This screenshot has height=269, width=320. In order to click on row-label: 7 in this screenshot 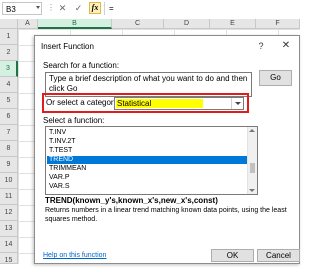, I will do `click(8, 132)`.